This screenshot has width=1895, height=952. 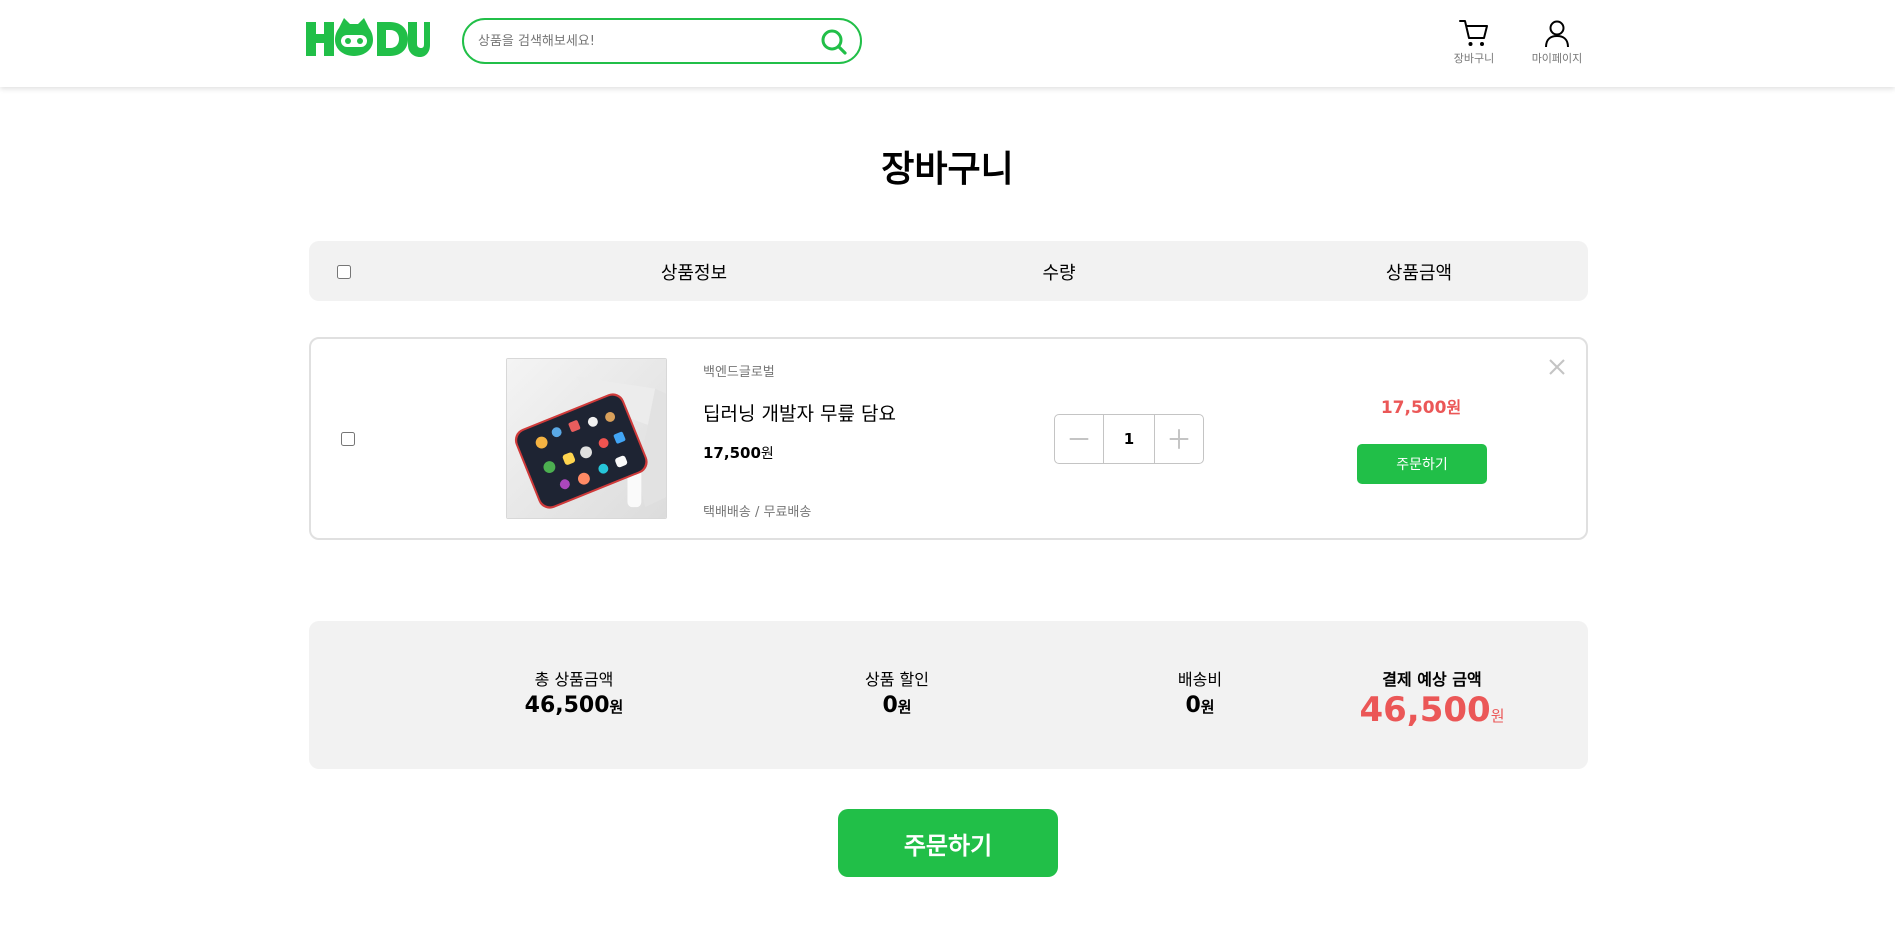 I want to click on summary-shipping-label: 배송비, so click(x=1200, y=679).